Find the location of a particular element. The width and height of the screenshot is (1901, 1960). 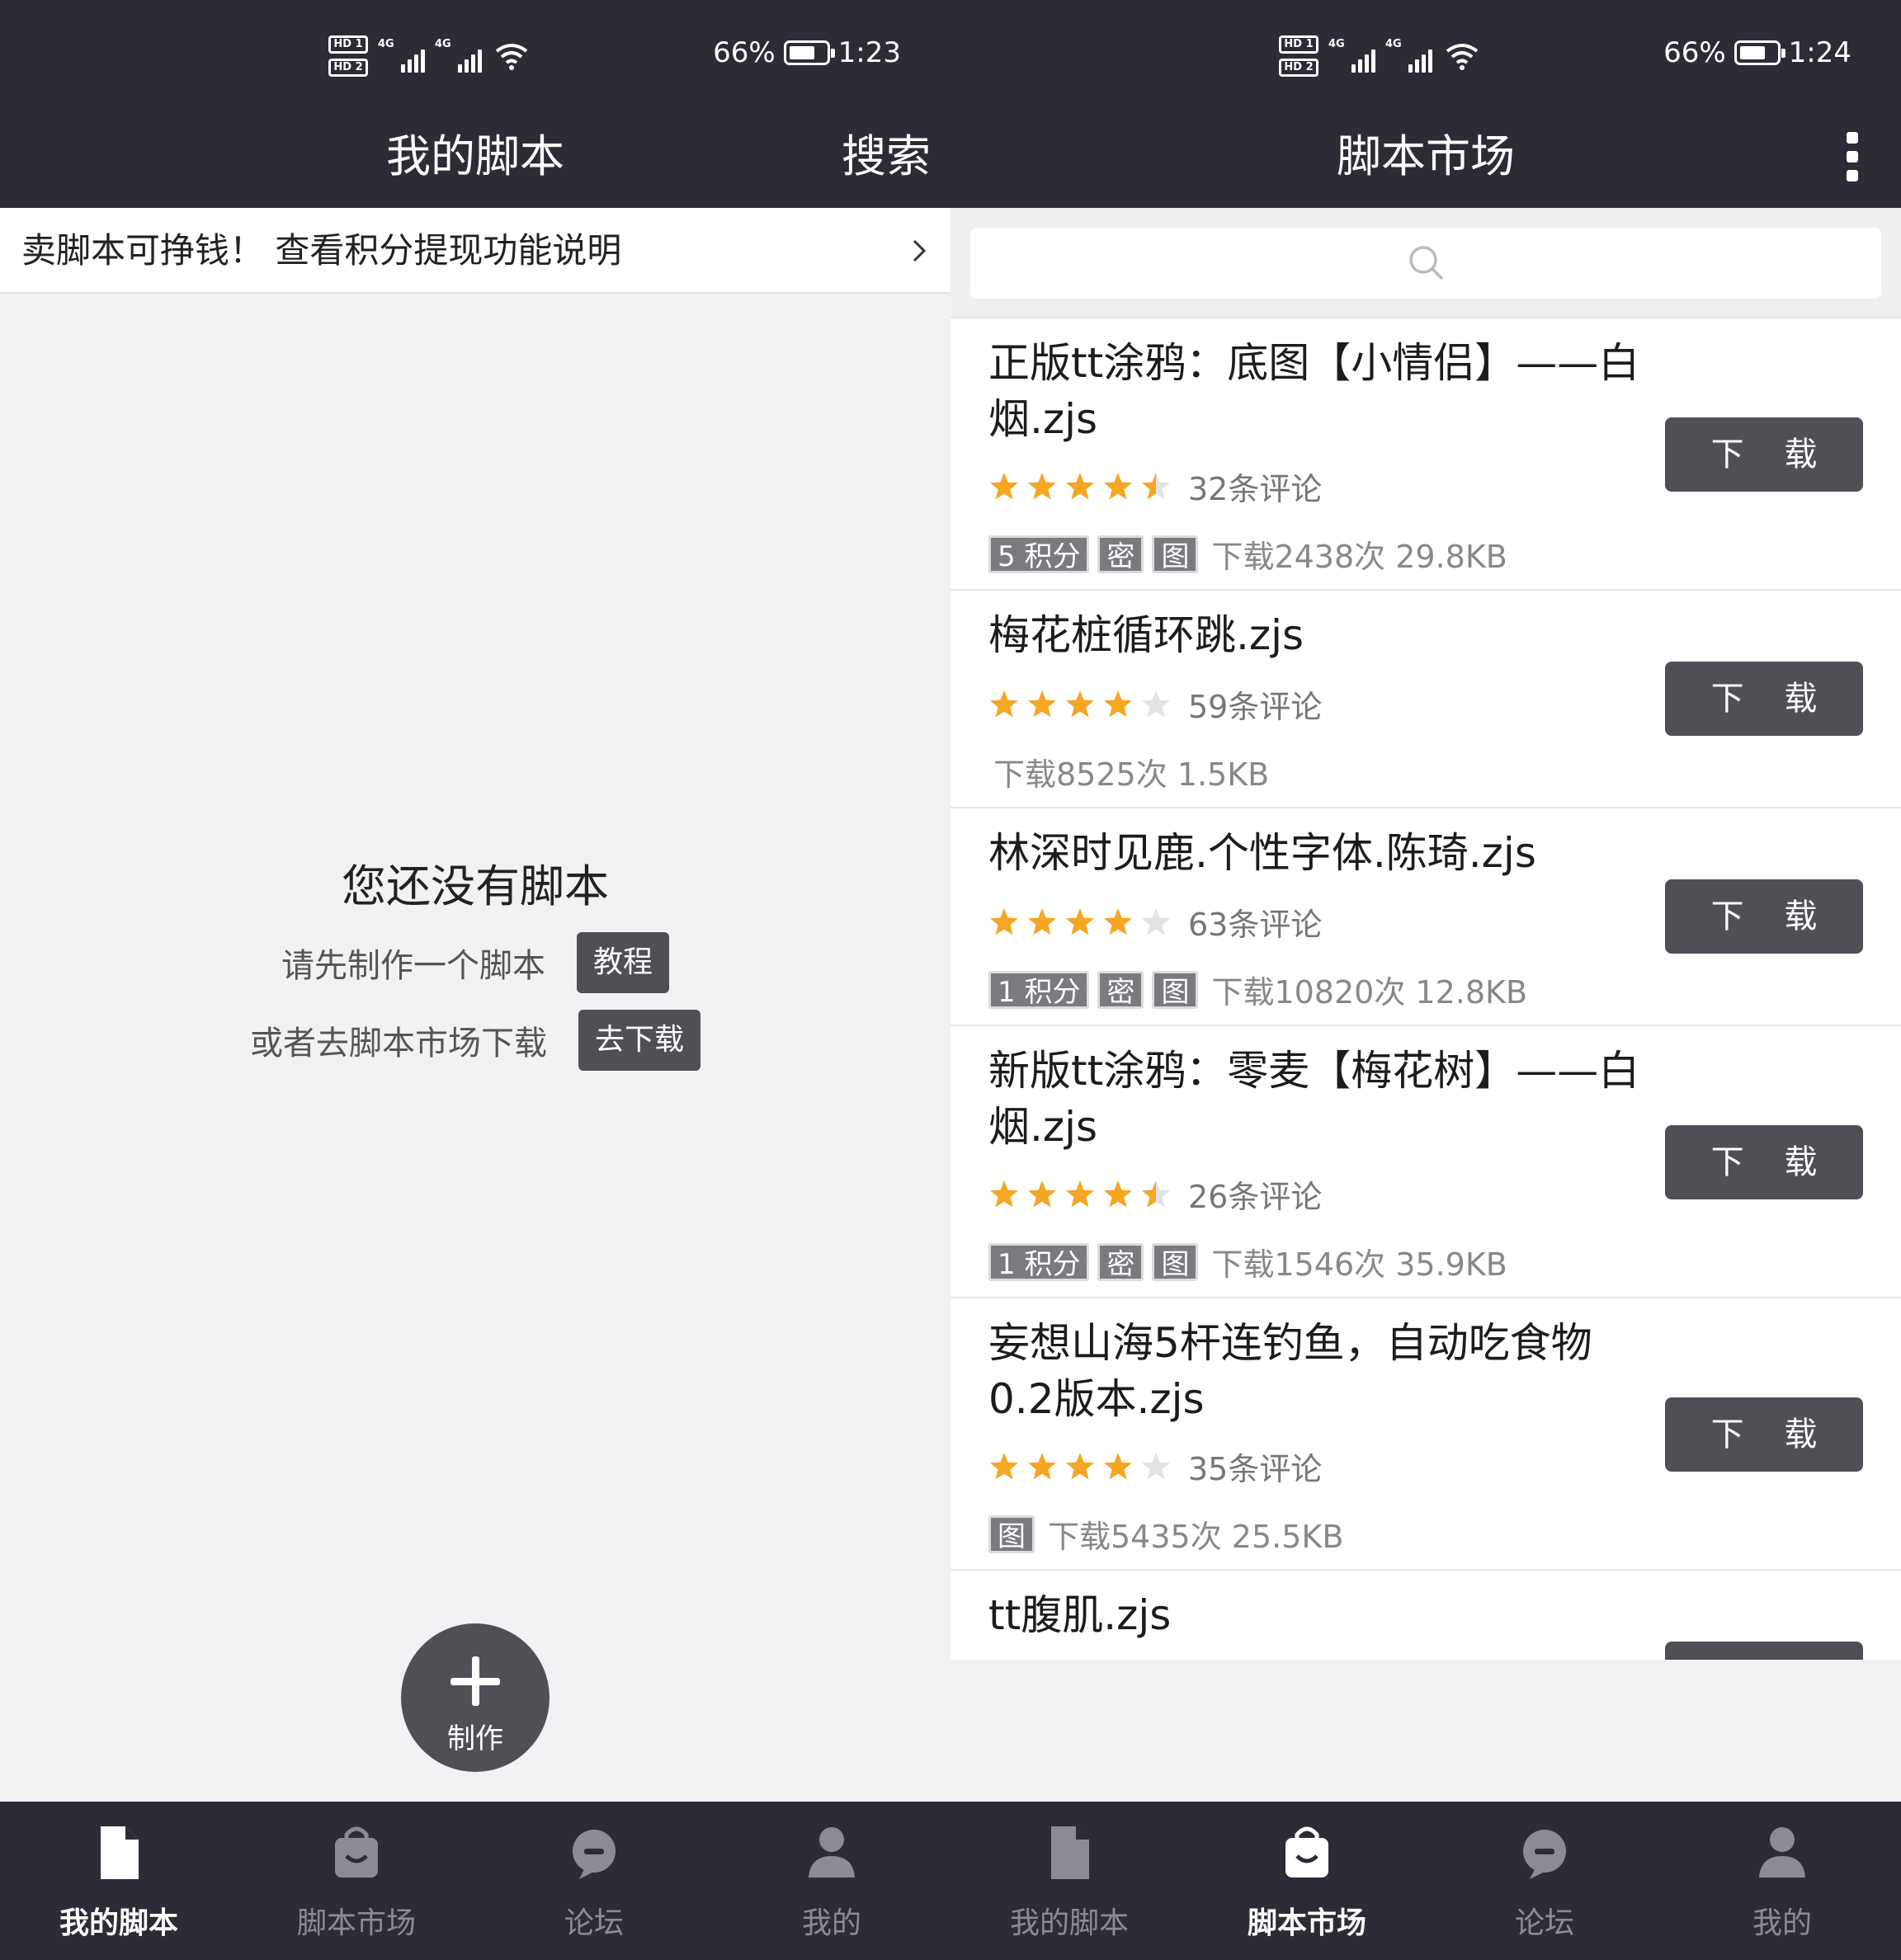

script-name: 妄想山海5杆连钓鱼，自动吃食物0.2版本.zjs is located at coordinates (1290, 1371).